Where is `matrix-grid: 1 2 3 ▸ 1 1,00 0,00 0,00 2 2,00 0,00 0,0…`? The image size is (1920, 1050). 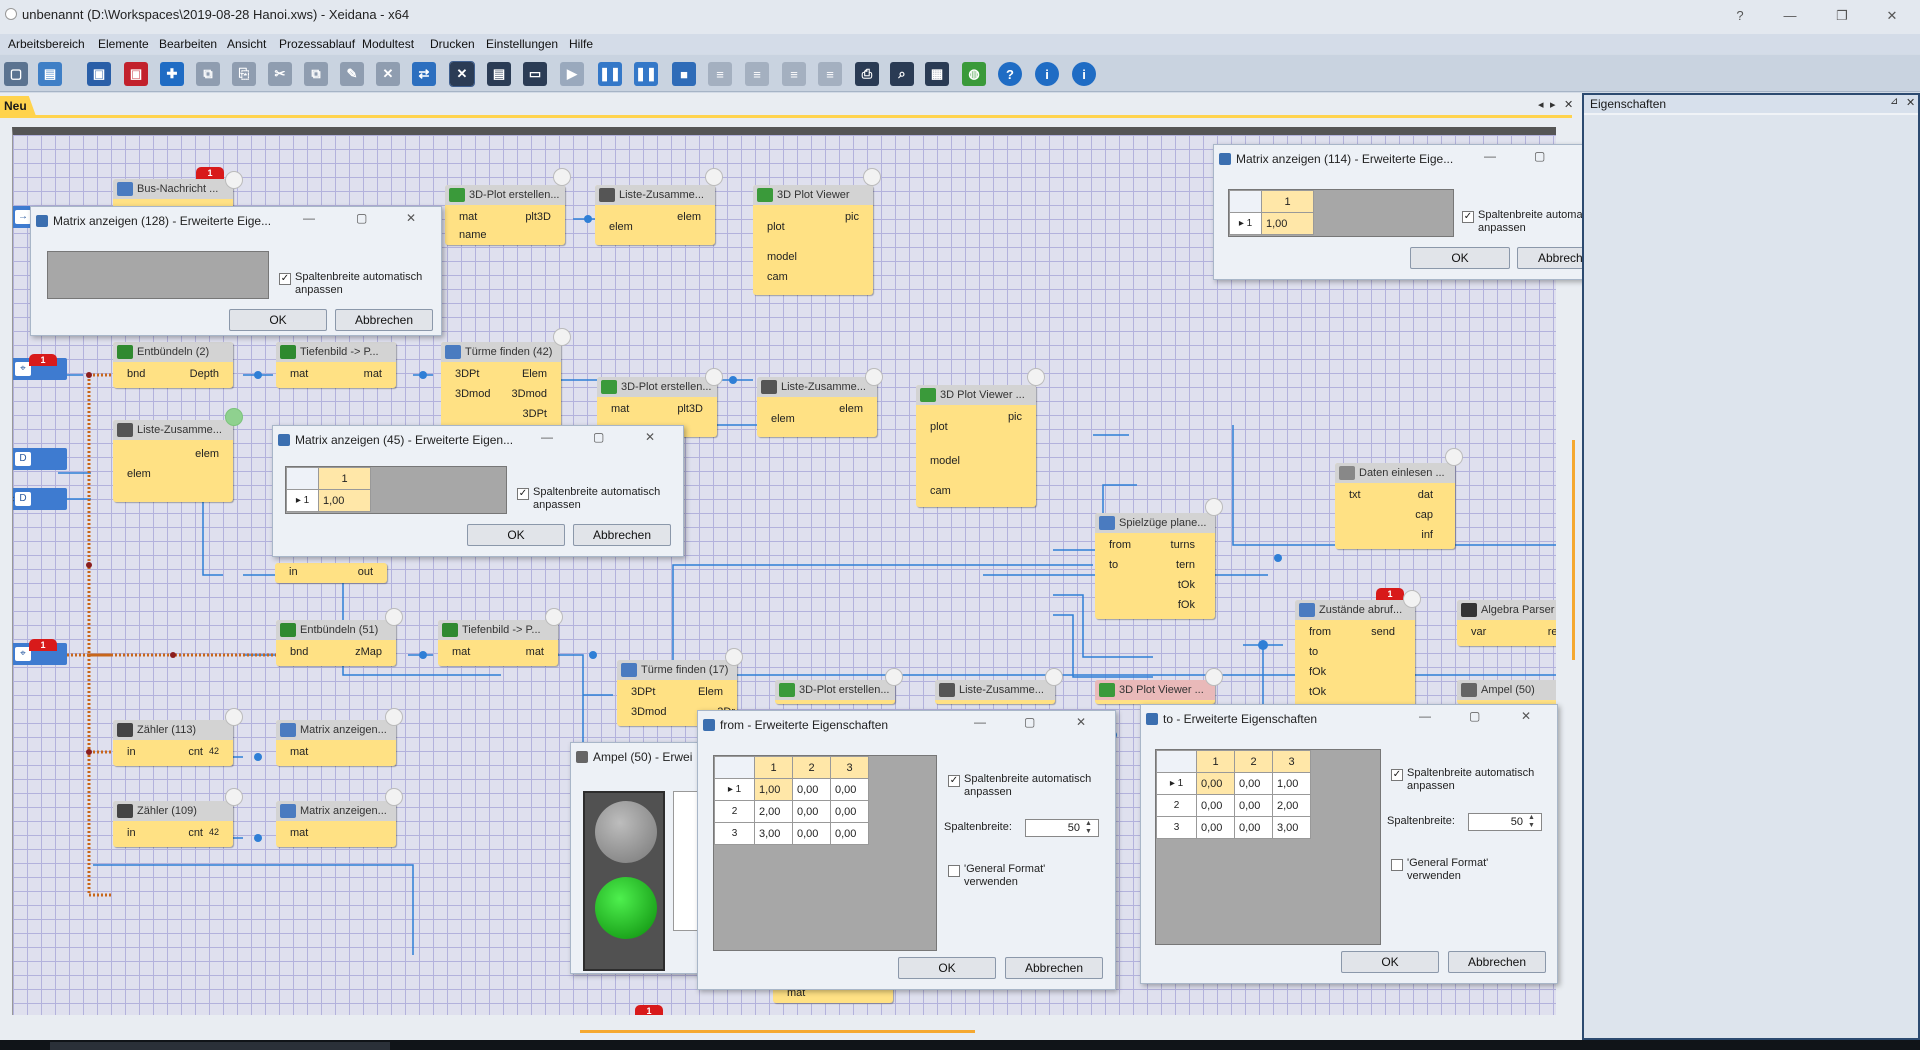 matrix-grid: 1 2 3 ▸ 1 1,00 0,00 0,00 2 2,00 0,00 0,0… is located at coordinates (825, 853).